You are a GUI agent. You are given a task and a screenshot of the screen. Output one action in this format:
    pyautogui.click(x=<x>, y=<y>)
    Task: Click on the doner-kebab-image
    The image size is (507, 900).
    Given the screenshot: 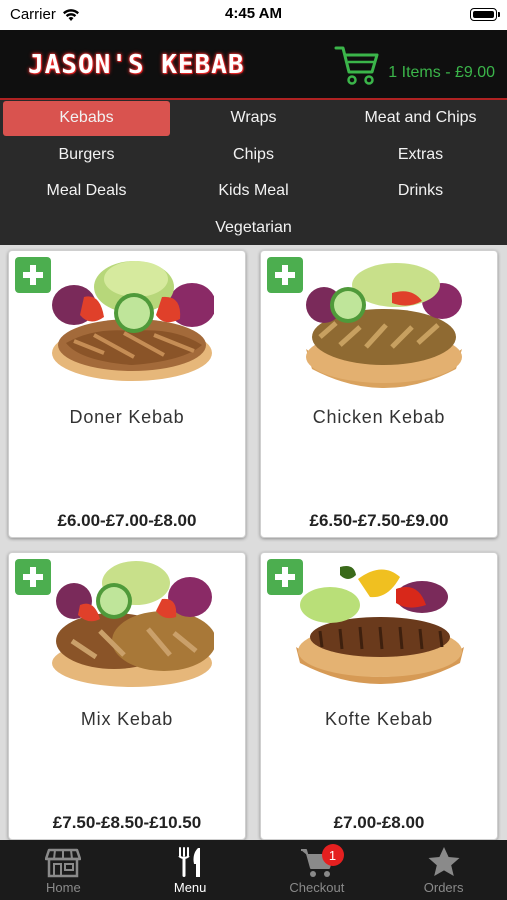 What is the action you would take?
    pyautogui.click(x=133, y=321)
    